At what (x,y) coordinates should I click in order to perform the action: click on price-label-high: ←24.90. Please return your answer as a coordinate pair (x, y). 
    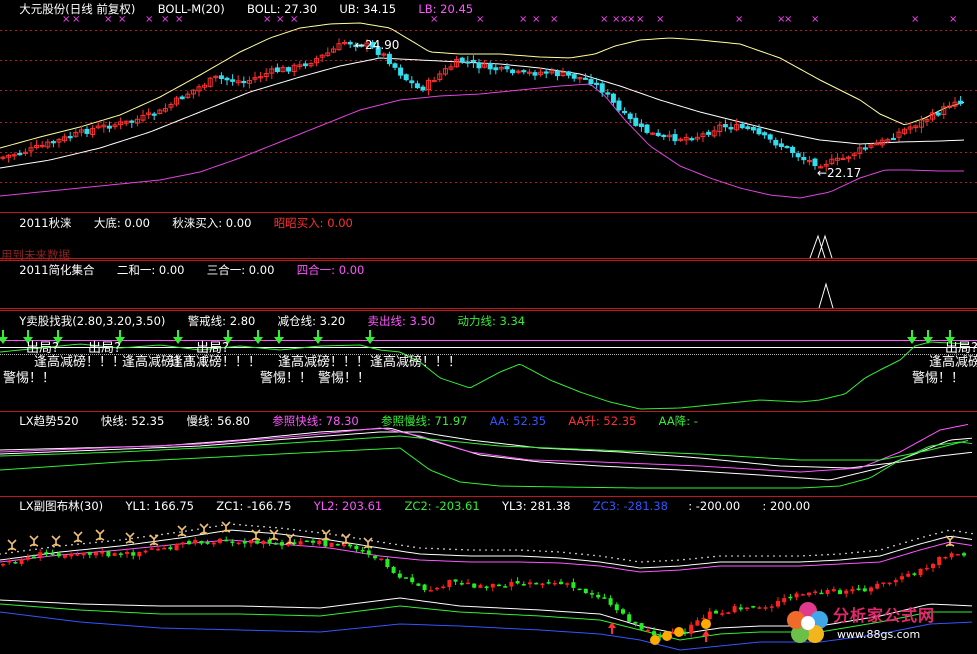
    Looking at the image, I should click on (377, 45).